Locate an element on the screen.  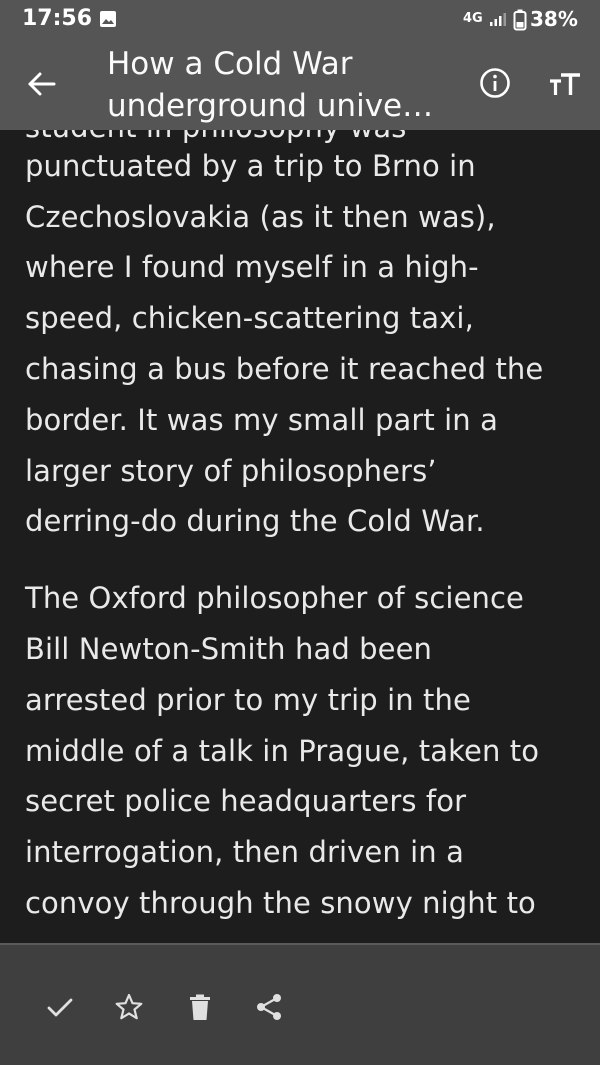
article-line: Czechoslovakia (as it then was), is located at coordinates (260, 216).